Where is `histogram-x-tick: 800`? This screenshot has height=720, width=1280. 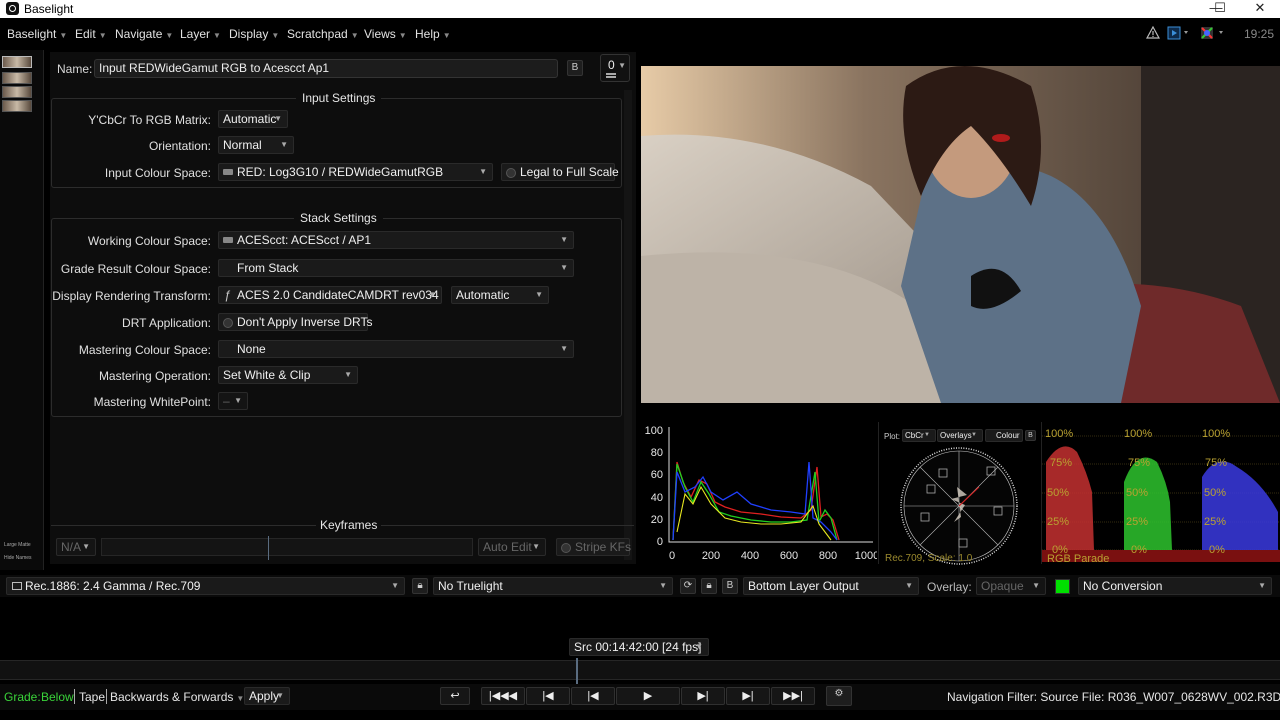 histogram-x-tick: 800 is located at coordinates (828, 556).